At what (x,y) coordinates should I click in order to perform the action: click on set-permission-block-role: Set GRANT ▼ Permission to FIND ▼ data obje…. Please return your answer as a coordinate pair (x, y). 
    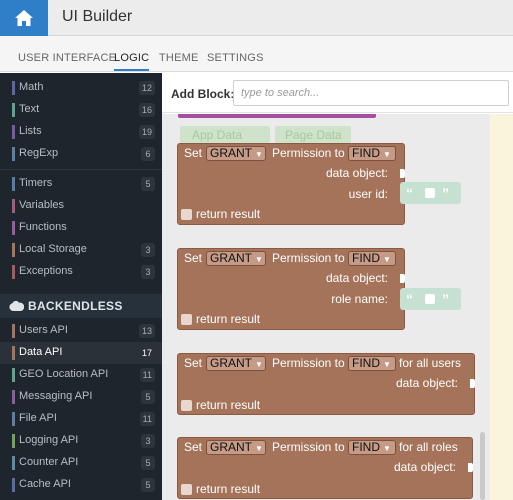
    Looking at the image, I should click on (291, 289).